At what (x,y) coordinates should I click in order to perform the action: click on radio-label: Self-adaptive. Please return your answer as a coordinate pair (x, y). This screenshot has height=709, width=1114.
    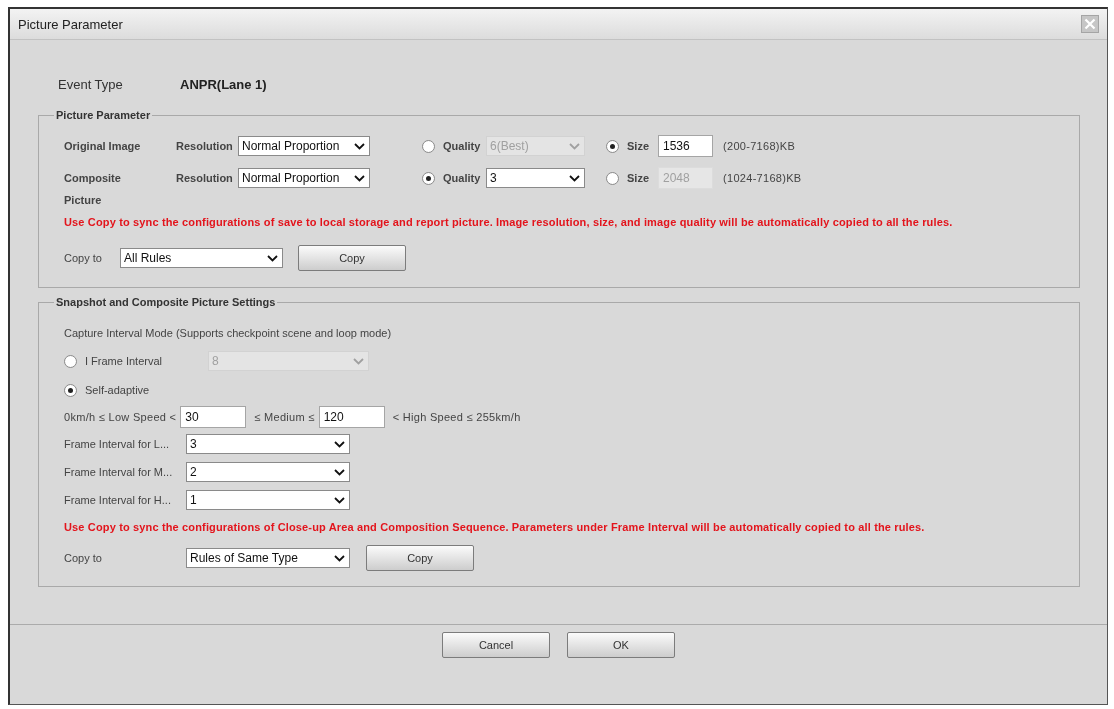
    Looking at the image, I should click on (118, 390).